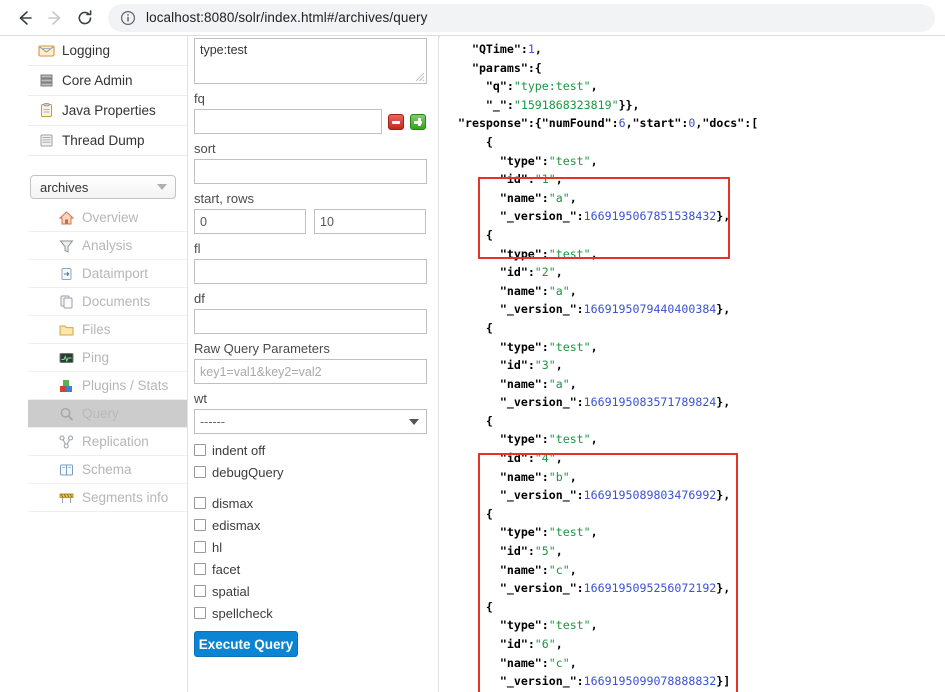 This screenshot has height=692, width=945. I want to click on edismax-checkbox-row: edismax, so click(310, 525).